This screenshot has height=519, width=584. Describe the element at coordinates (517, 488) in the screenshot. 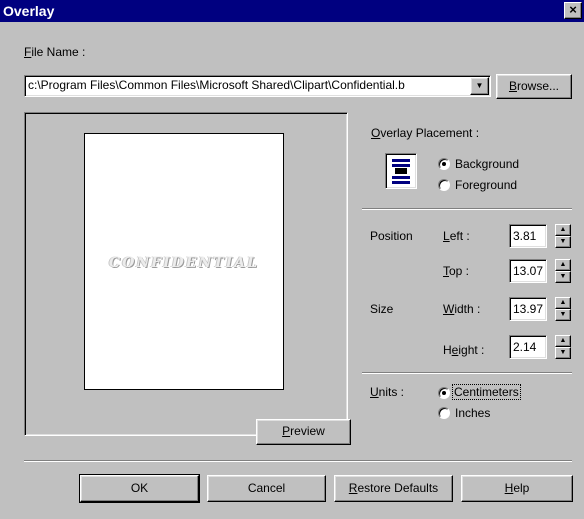

I see `help-button: Help` at that location.